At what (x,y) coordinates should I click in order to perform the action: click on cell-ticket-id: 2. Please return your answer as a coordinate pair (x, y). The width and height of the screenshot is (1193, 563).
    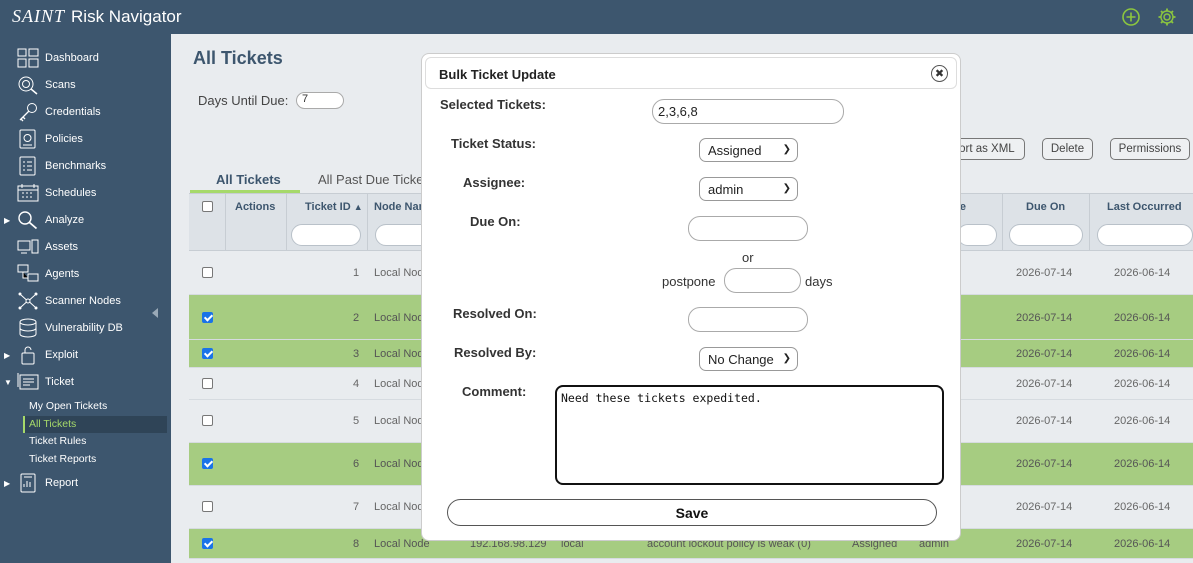
    Looking at the image, I should click on (356, 318).